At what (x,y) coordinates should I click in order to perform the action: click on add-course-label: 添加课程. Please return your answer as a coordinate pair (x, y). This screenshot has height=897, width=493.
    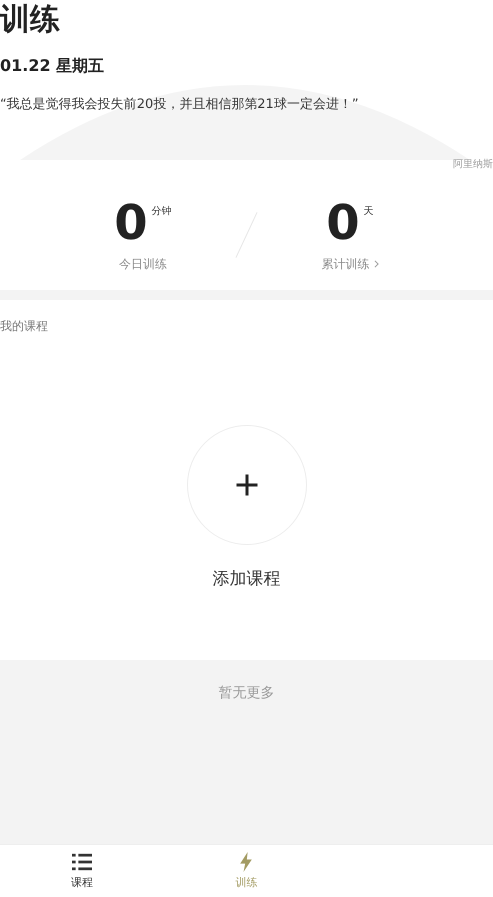
    Looking at the image, I should click on (246, 579).